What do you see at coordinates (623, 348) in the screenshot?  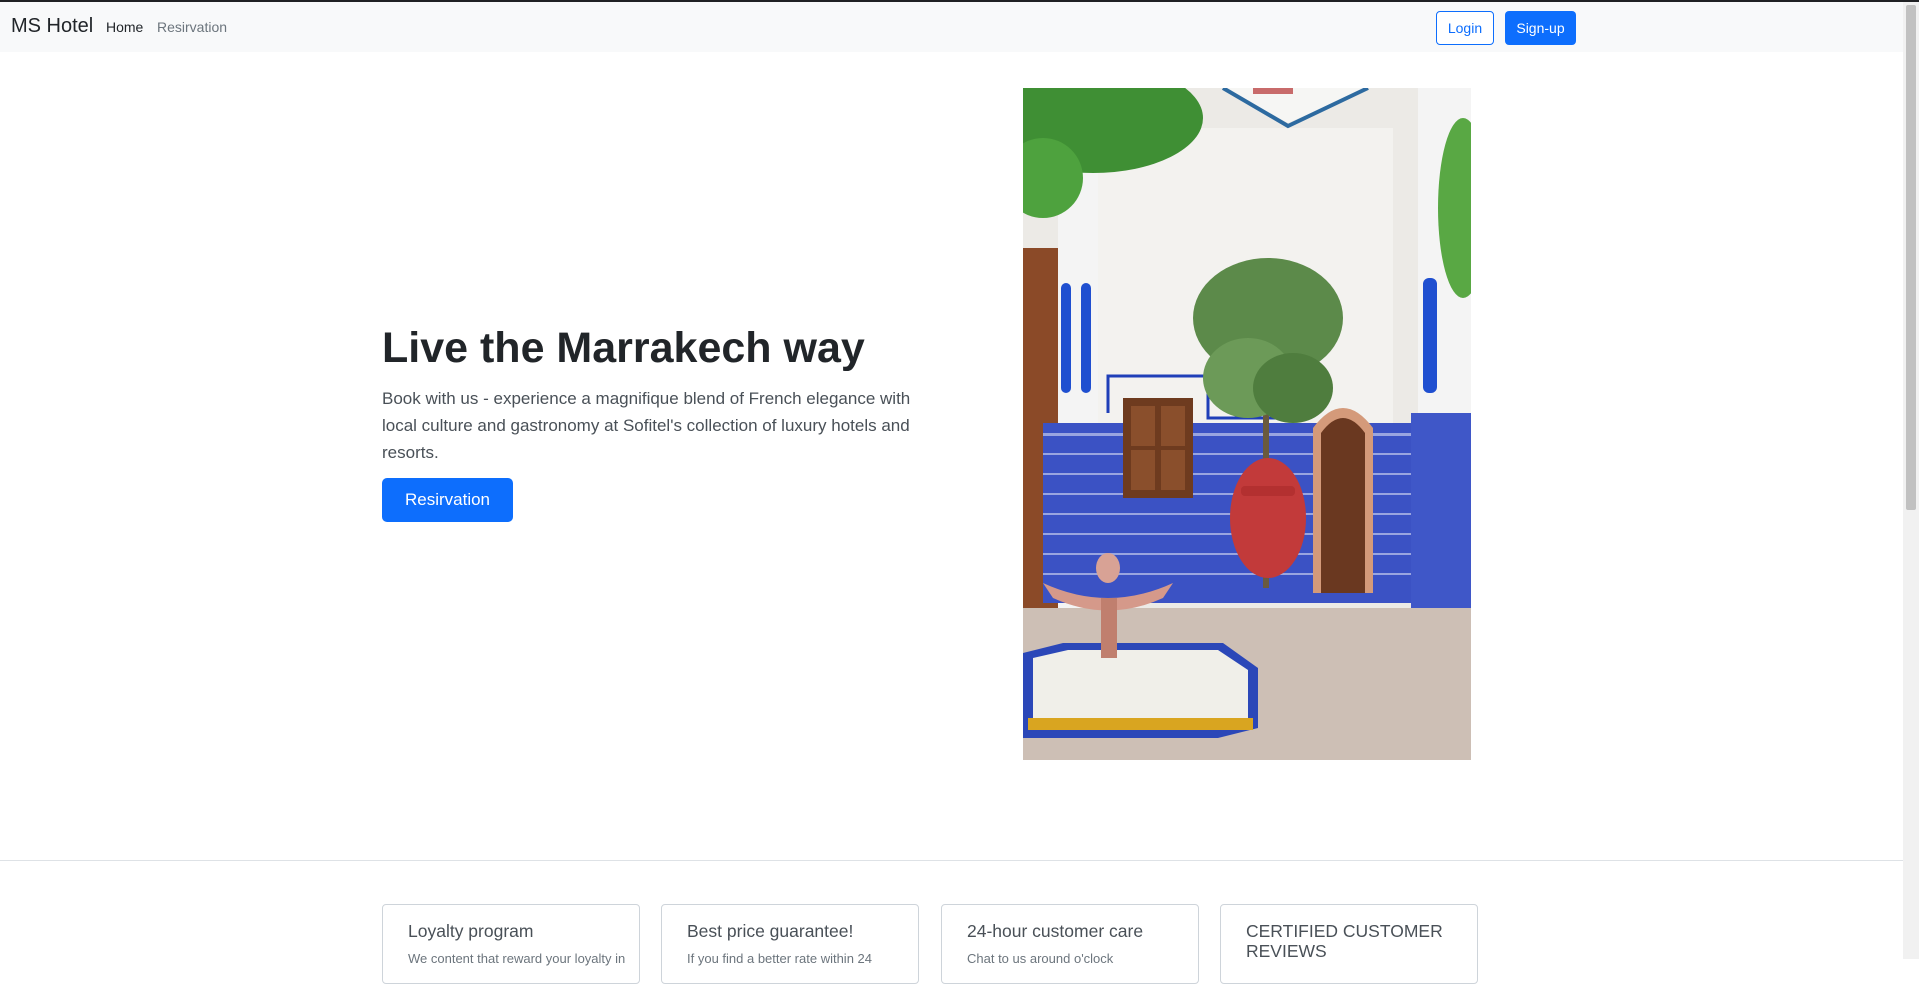 I see `hero-title: Live the Marrakech way` at bounding box center [623, 348].